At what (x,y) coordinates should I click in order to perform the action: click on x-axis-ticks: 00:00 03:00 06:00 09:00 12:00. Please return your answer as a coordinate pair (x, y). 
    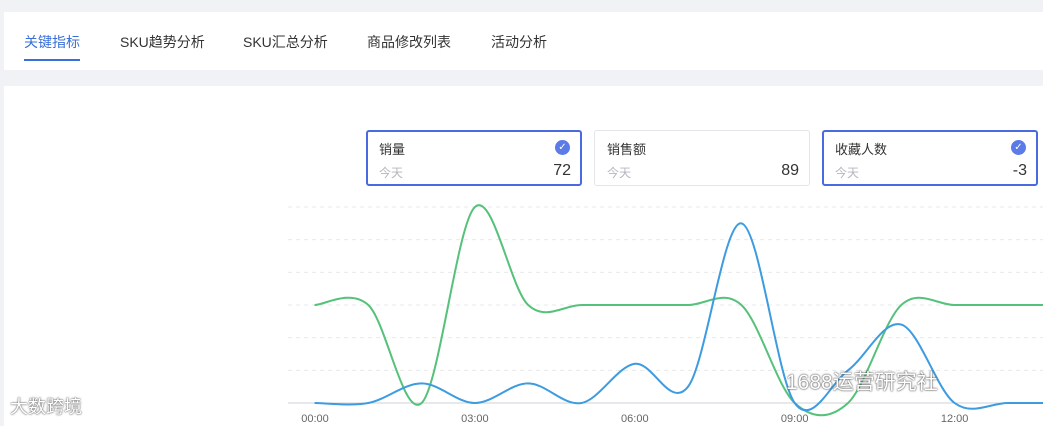
    Looking at the image, I should click on (634, 419).